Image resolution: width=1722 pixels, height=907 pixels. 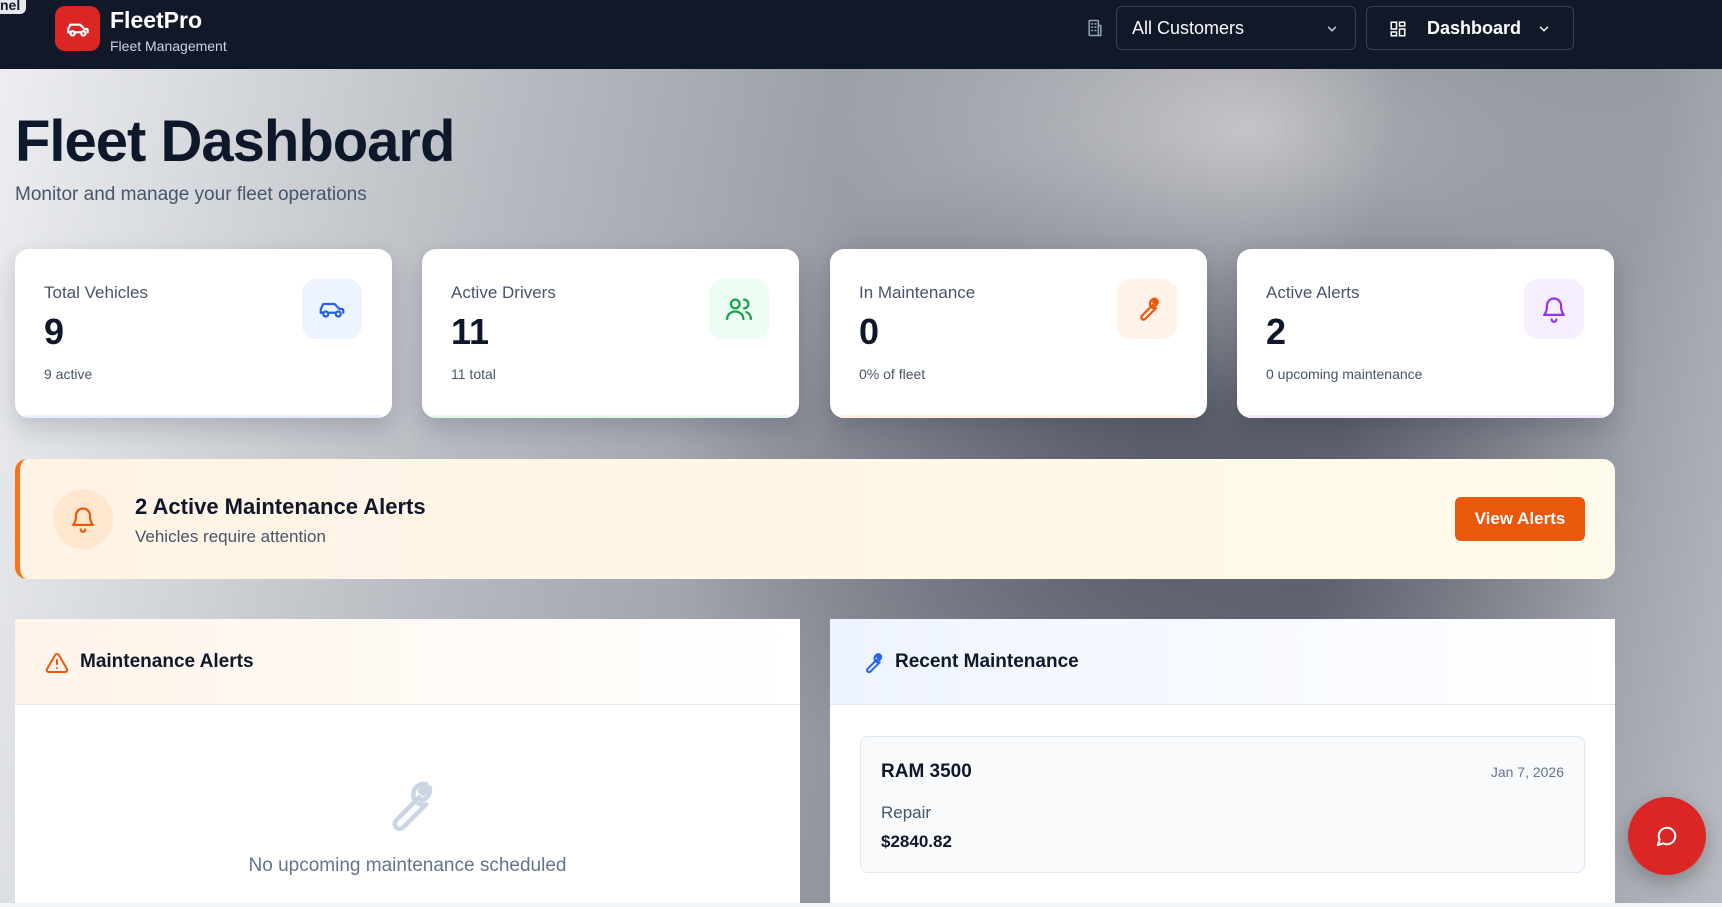 What do you see at coordinates (1095, 28) in the screenshot?
I see `building-icon` at bounding box center [1095, 28].